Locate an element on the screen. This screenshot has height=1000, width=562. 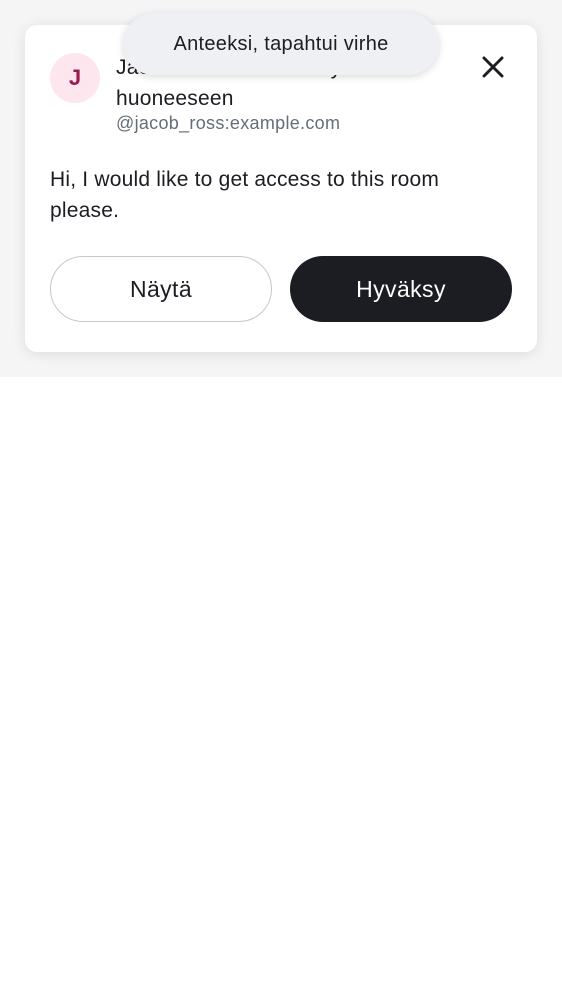
accept-button: Hyväksy is located at coordinates (401, 289).